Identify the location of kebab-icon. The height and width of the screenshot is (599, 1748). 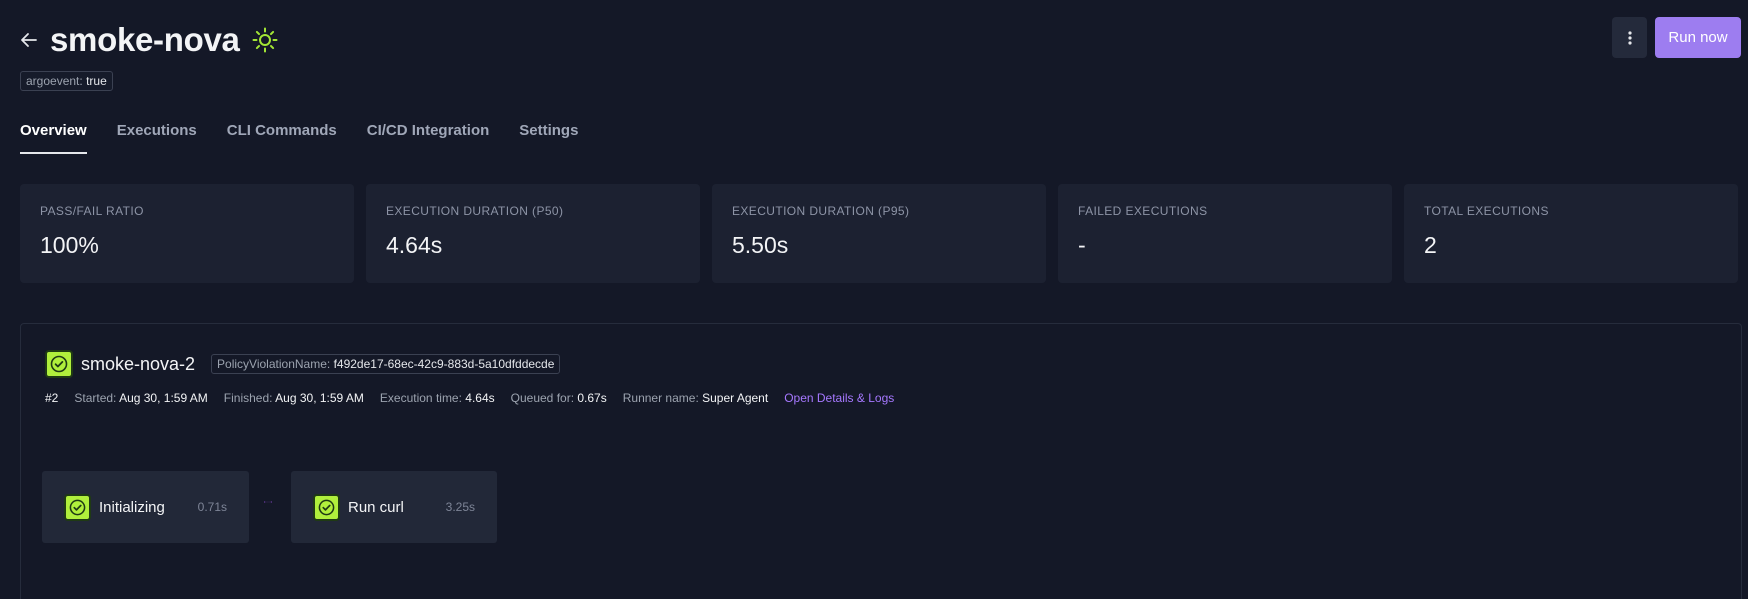
(1629, 37).